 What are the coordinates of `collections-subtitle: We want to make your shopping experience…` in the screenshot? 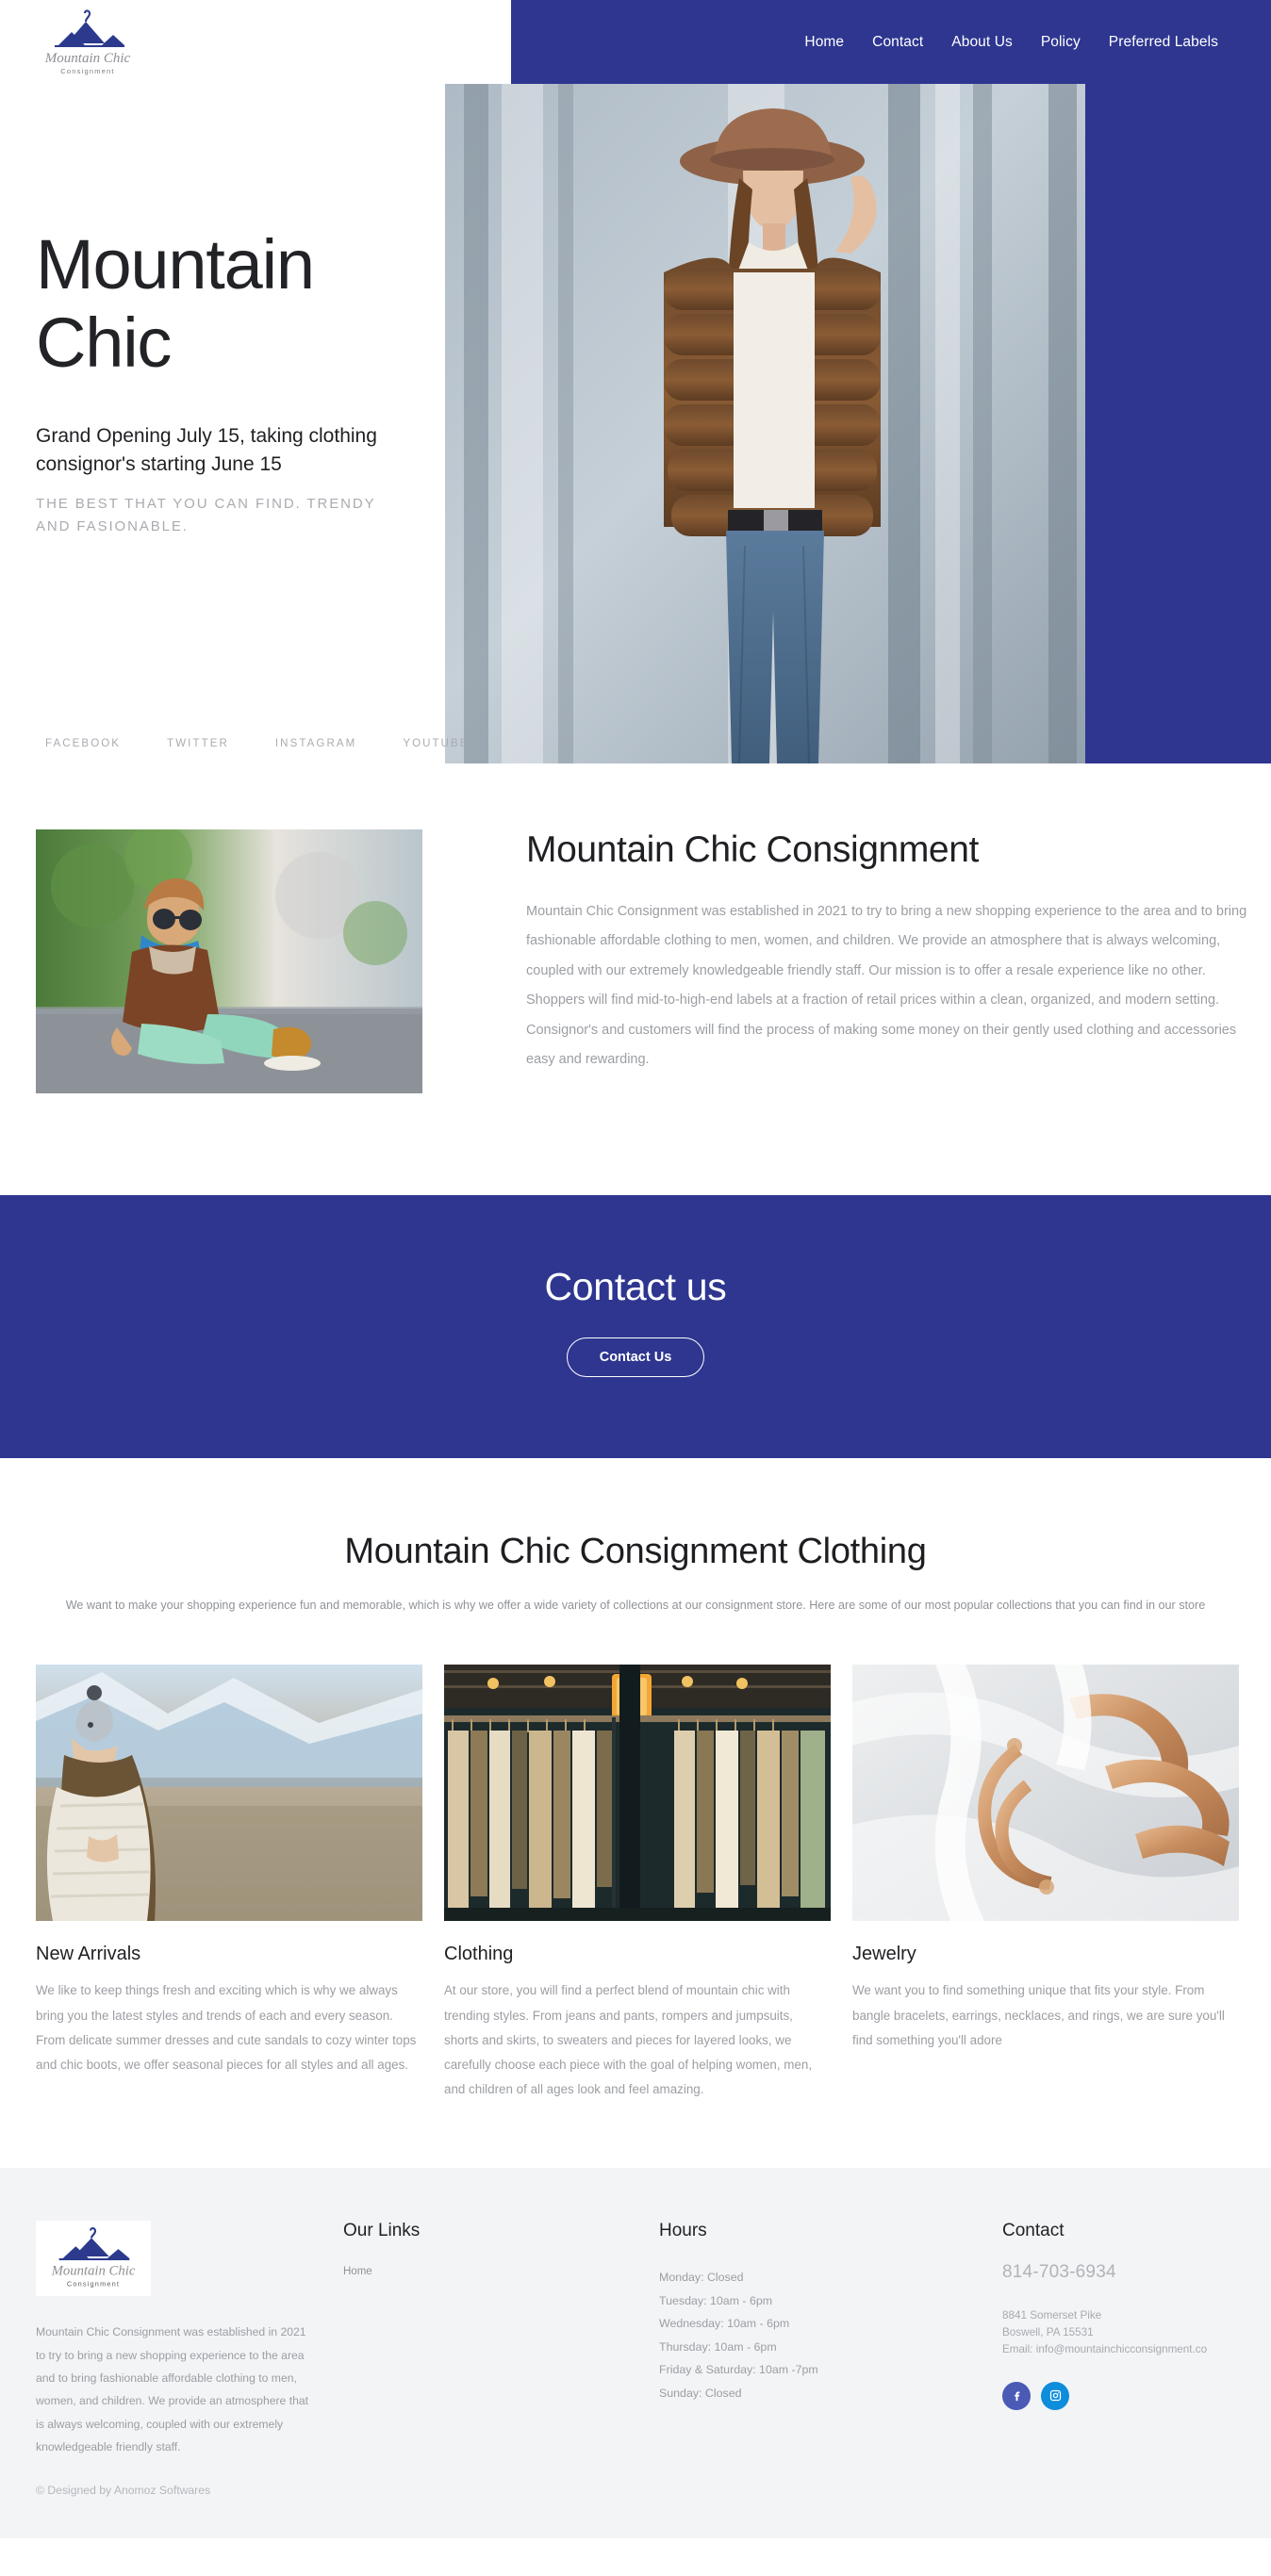 It's located at (635, 1605).